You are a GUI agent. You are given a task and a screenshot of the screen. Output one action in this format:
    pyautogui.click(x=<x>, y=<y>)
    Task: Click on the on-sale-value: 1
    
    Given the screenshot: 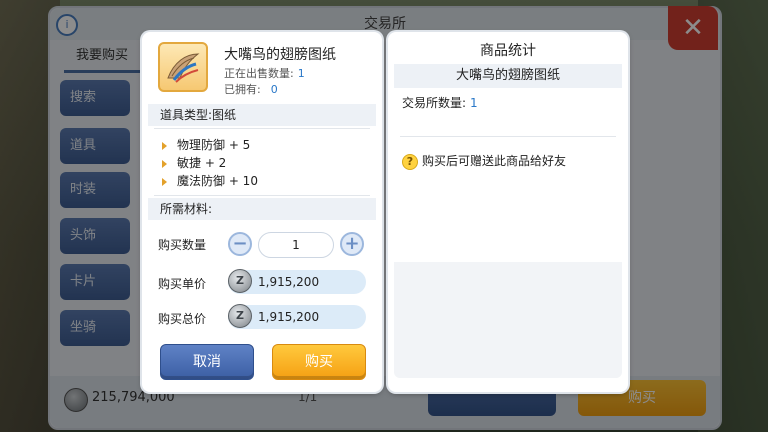 What is the action you would take?
    pyautogui.click(x=301, y=73)
    